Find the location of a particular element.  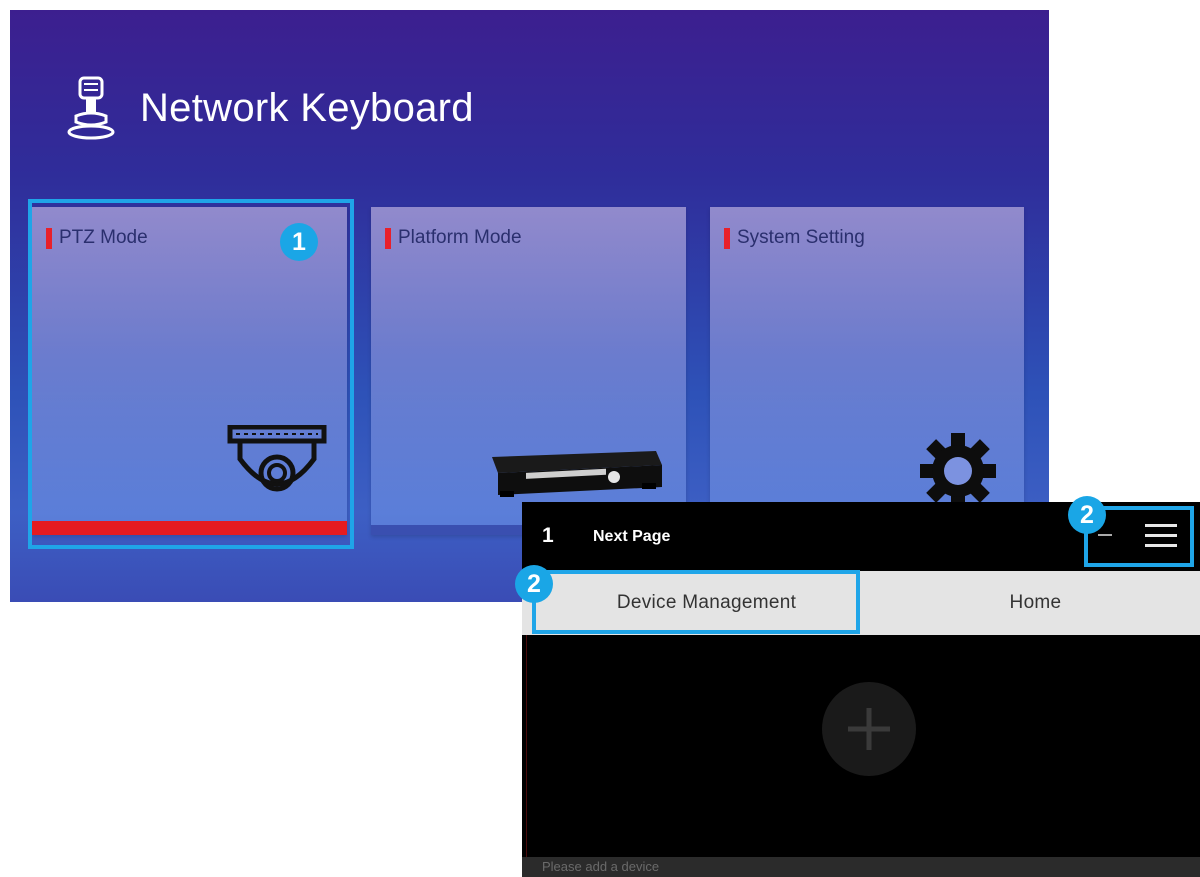

plus-icon is located at coordinates (869, 729).